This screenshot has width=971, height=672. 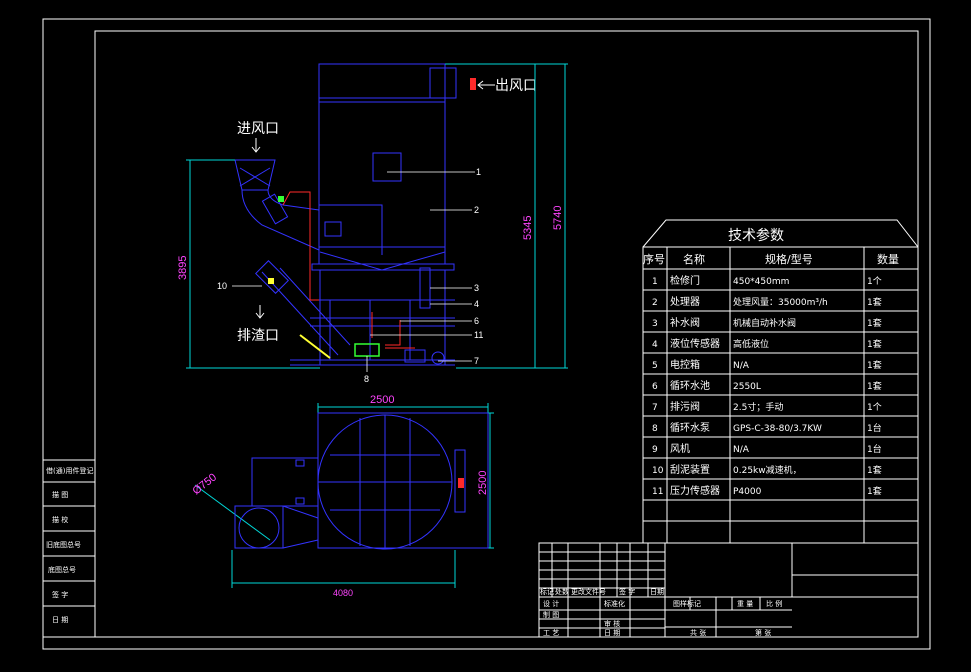 I want to click on tb-change-doc: 更改文件号, so click(x=588, y=591).